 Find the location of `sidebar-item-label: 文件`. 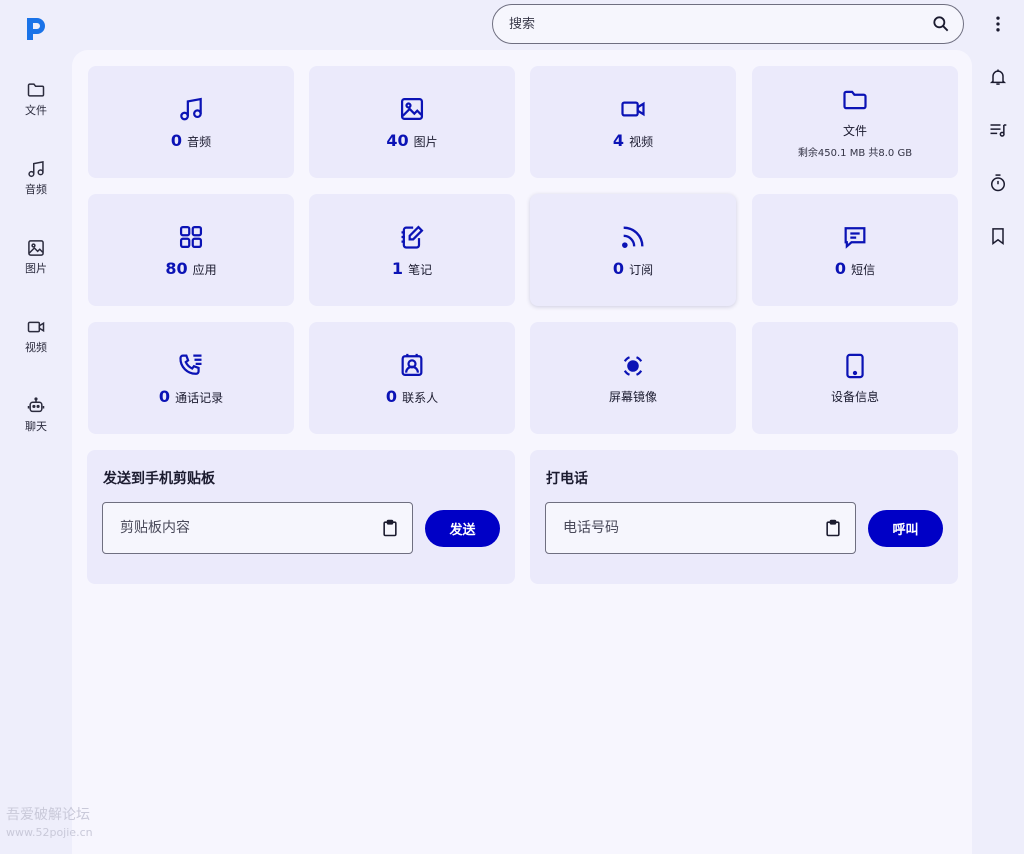

sidebar-item-label: 文件 is located at coordinates (36, 110).